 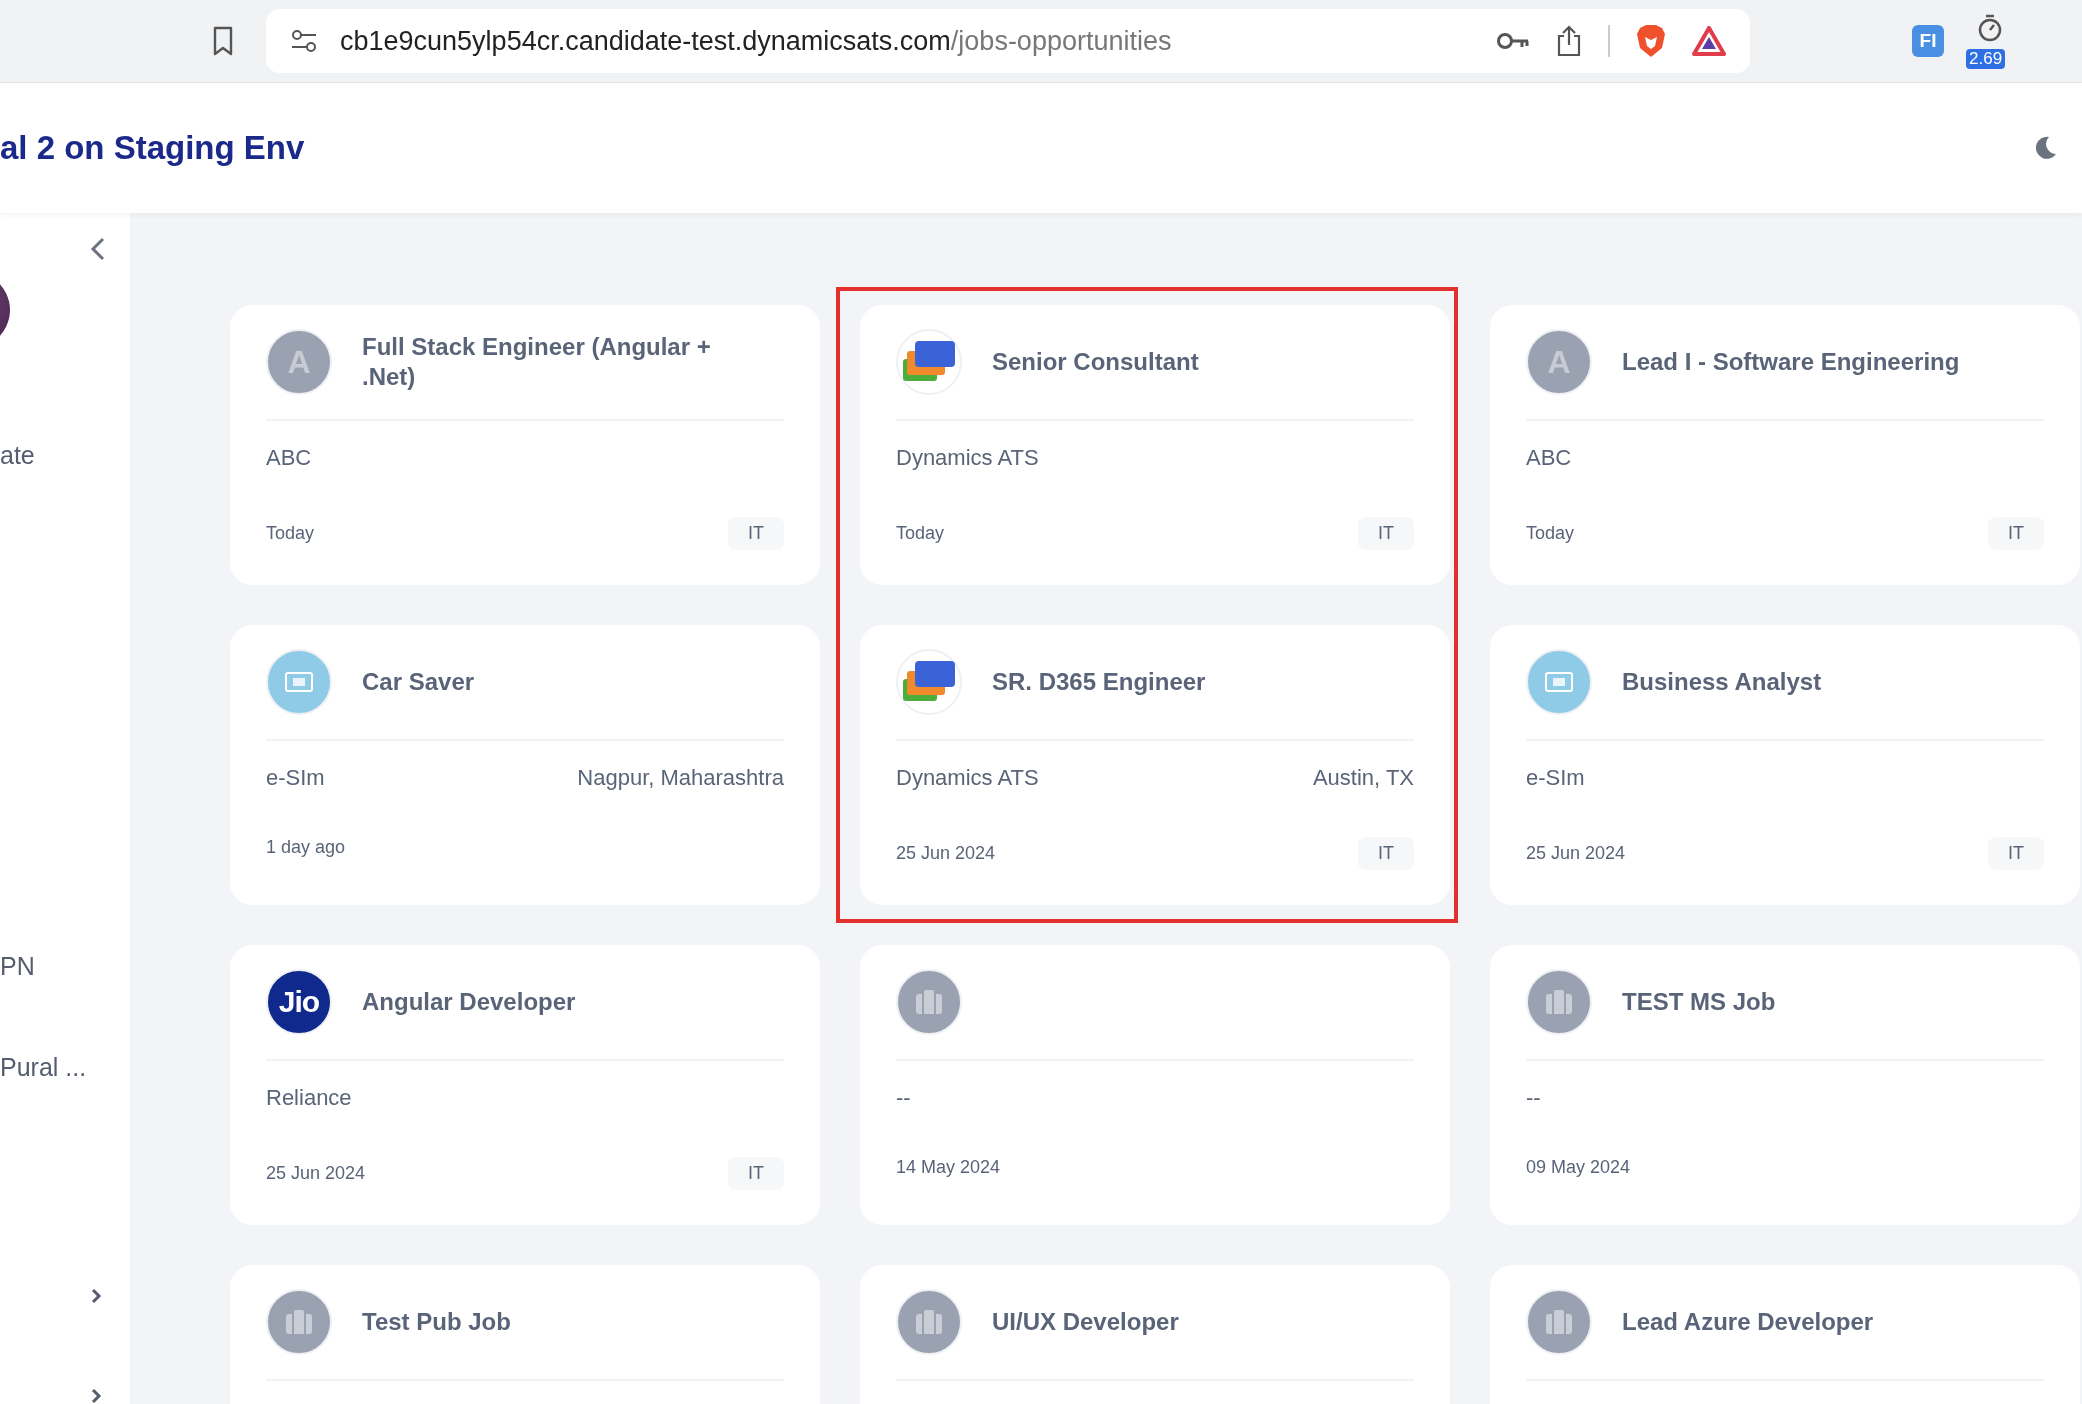 I want to click on job-title: Test Pub Job, so click(x=436, y=1322).